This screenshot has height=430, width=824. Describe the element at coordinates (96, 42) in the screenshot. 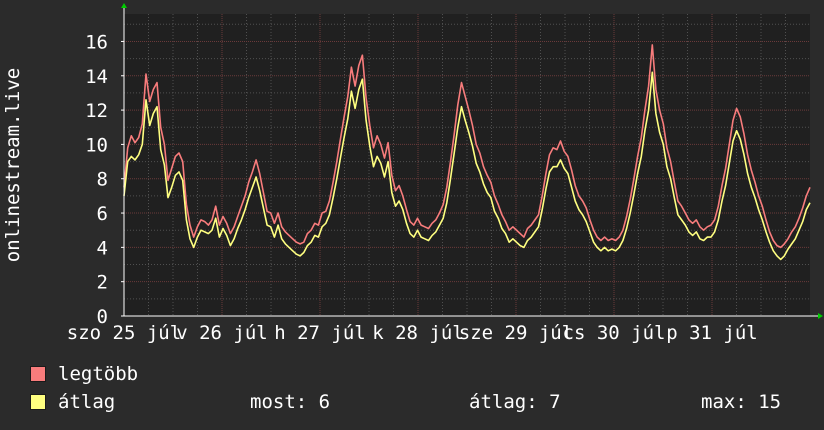

I see `y-tick-label: 16` at that location.